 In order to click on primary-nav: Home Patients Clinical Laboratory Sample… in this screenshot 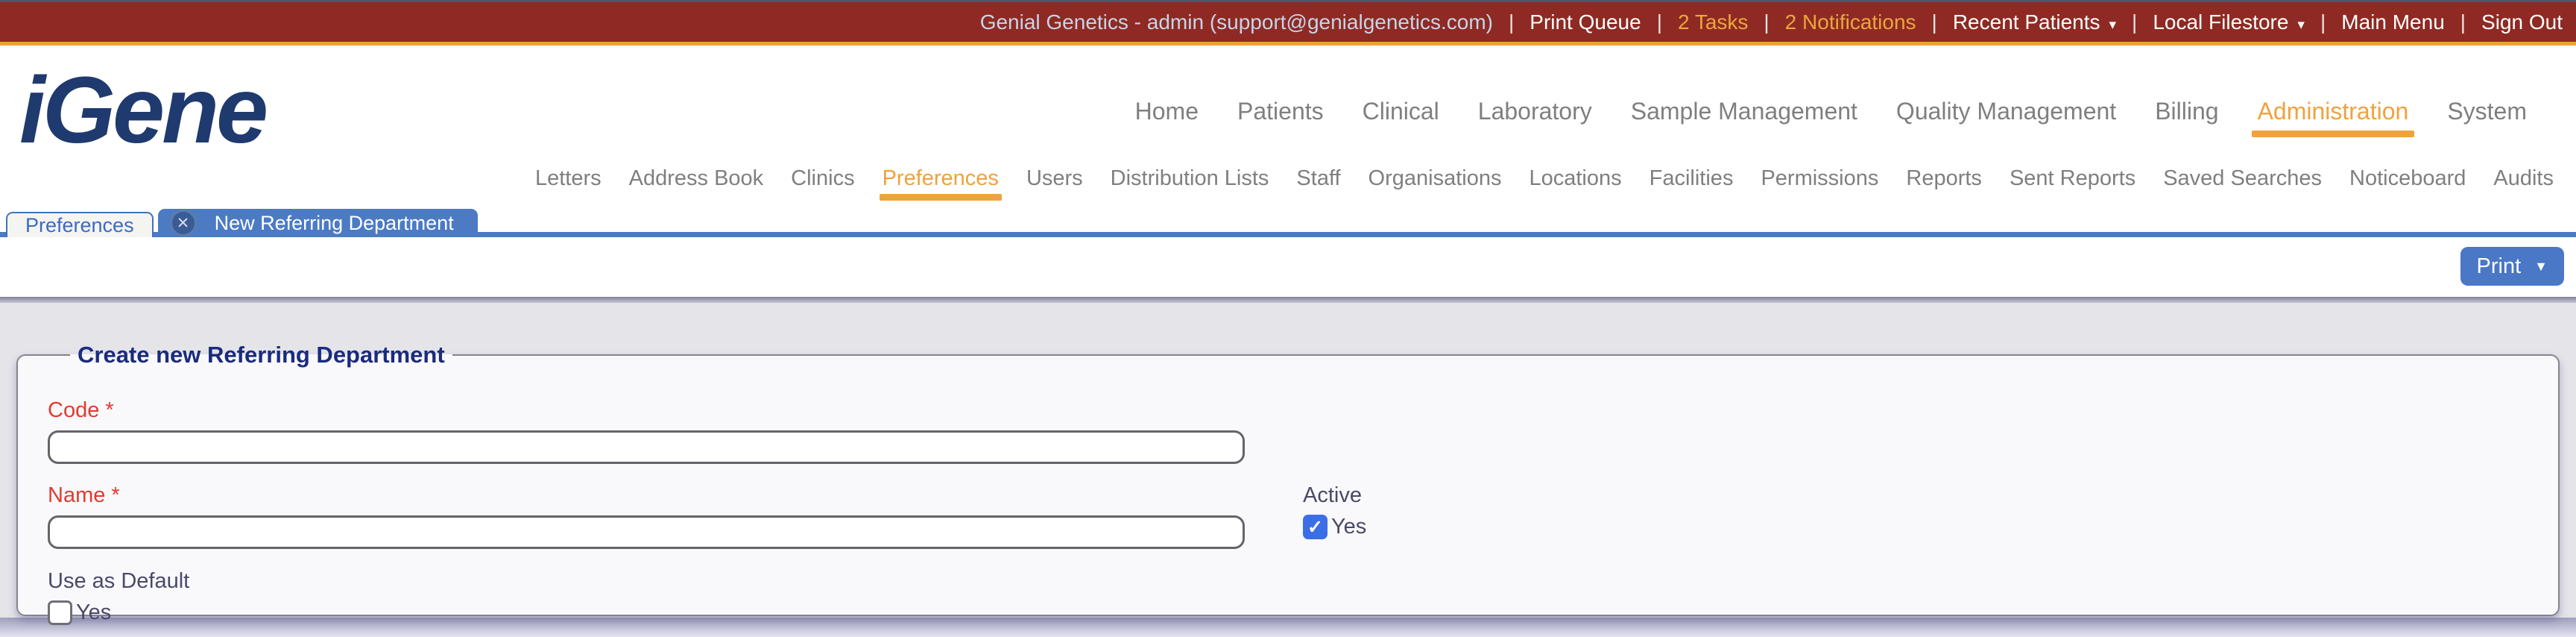, I will do `click(1831, 117)`.